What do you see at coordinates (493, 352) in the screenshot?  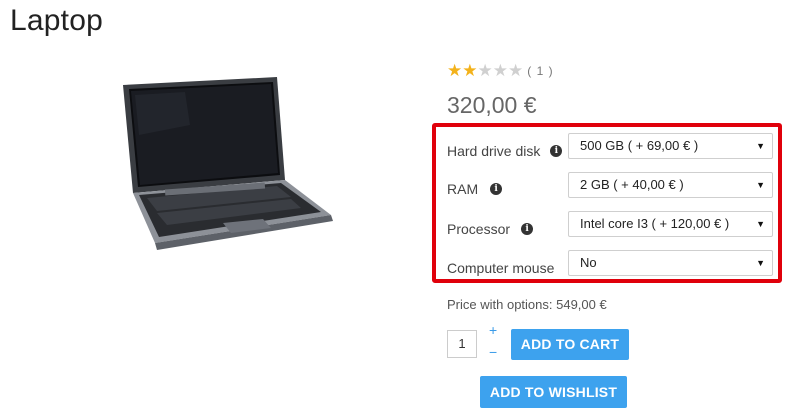 I see `quantity-decrease-button: −` at bounding box center [493, 352].